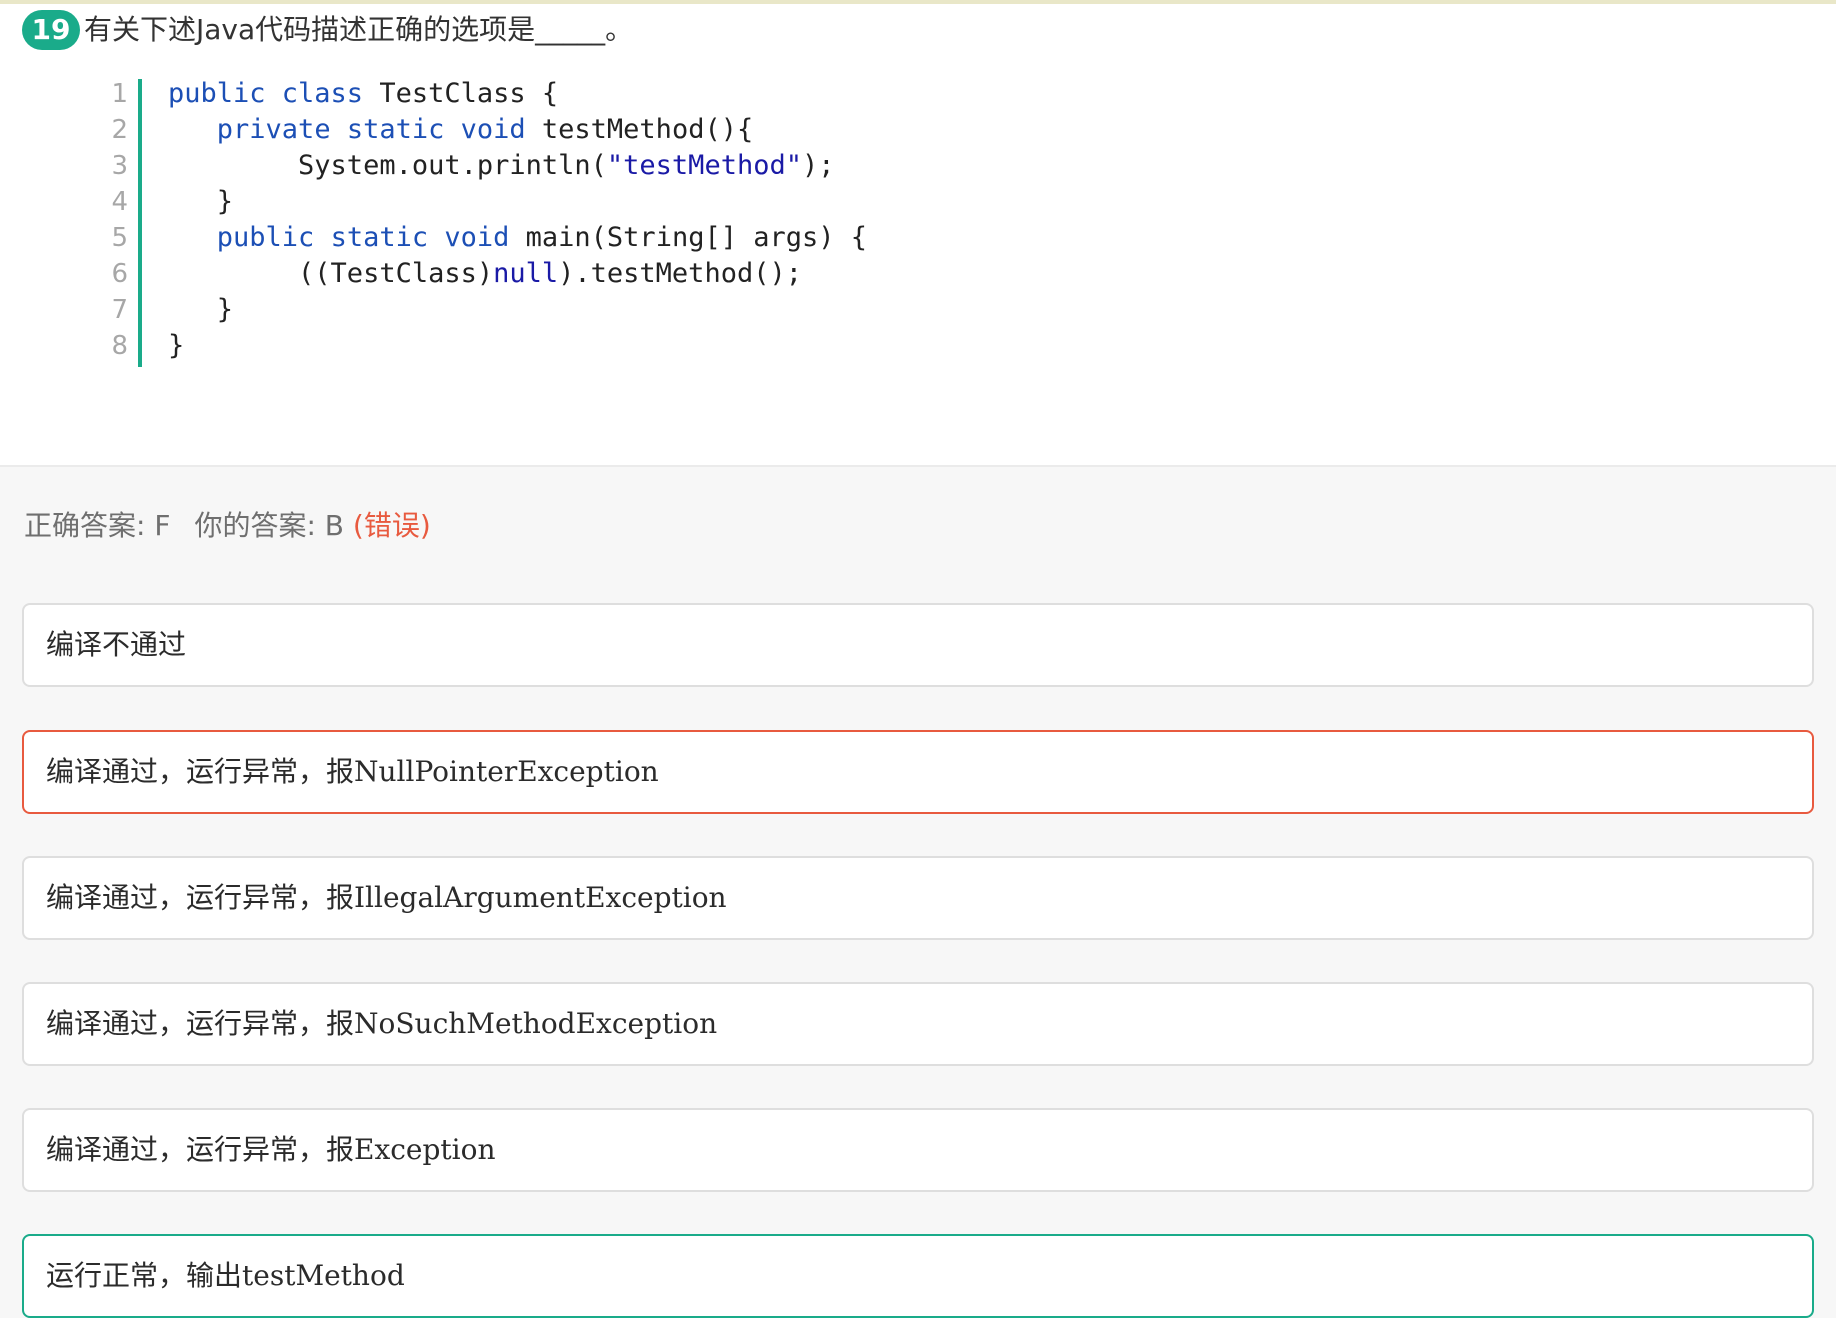  What do you see at coordinates (918, 1150) in the screenshot?
I see `option-e: 编译通过，运行异常，报Exception` at bounding box center [918, 1150].